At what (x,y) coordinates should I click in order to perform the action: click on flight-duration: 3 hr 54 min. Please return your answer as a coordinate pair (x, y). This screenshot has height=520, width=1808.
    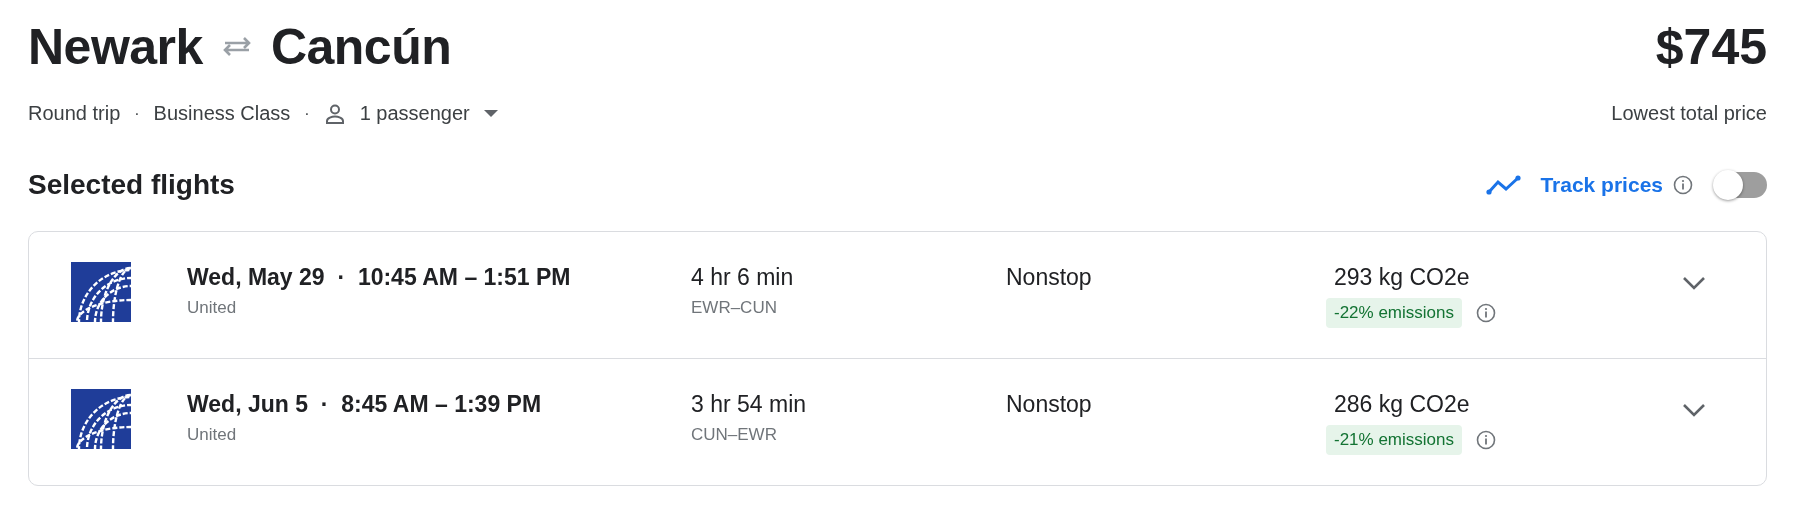
    Looking at the image, I should click on (749, 404).